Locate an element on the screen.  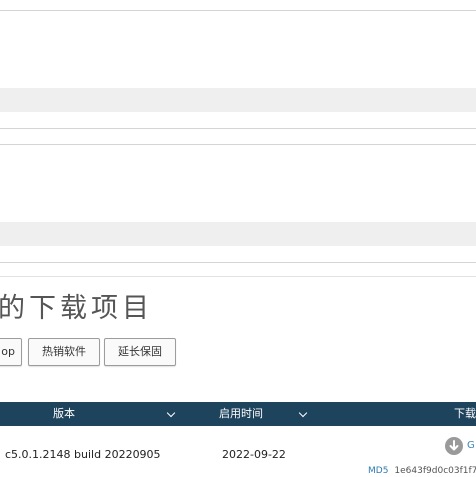
download-circle-icon is located at coordinates (454, 446).